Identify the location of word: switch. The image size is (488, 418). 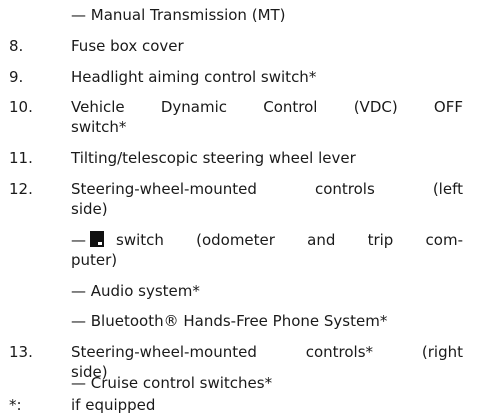
(140, 240).